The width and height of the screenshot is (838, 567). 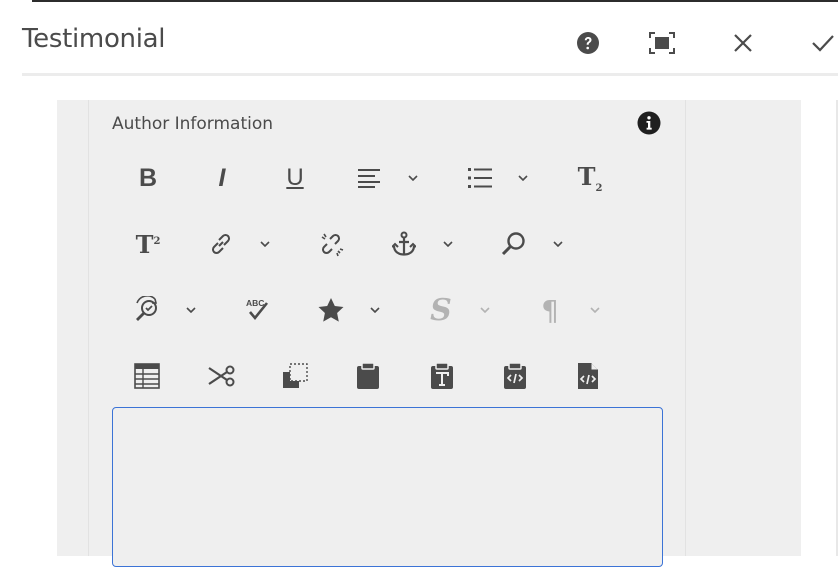 I want to click on justify-button, so click(x=369, y=178).